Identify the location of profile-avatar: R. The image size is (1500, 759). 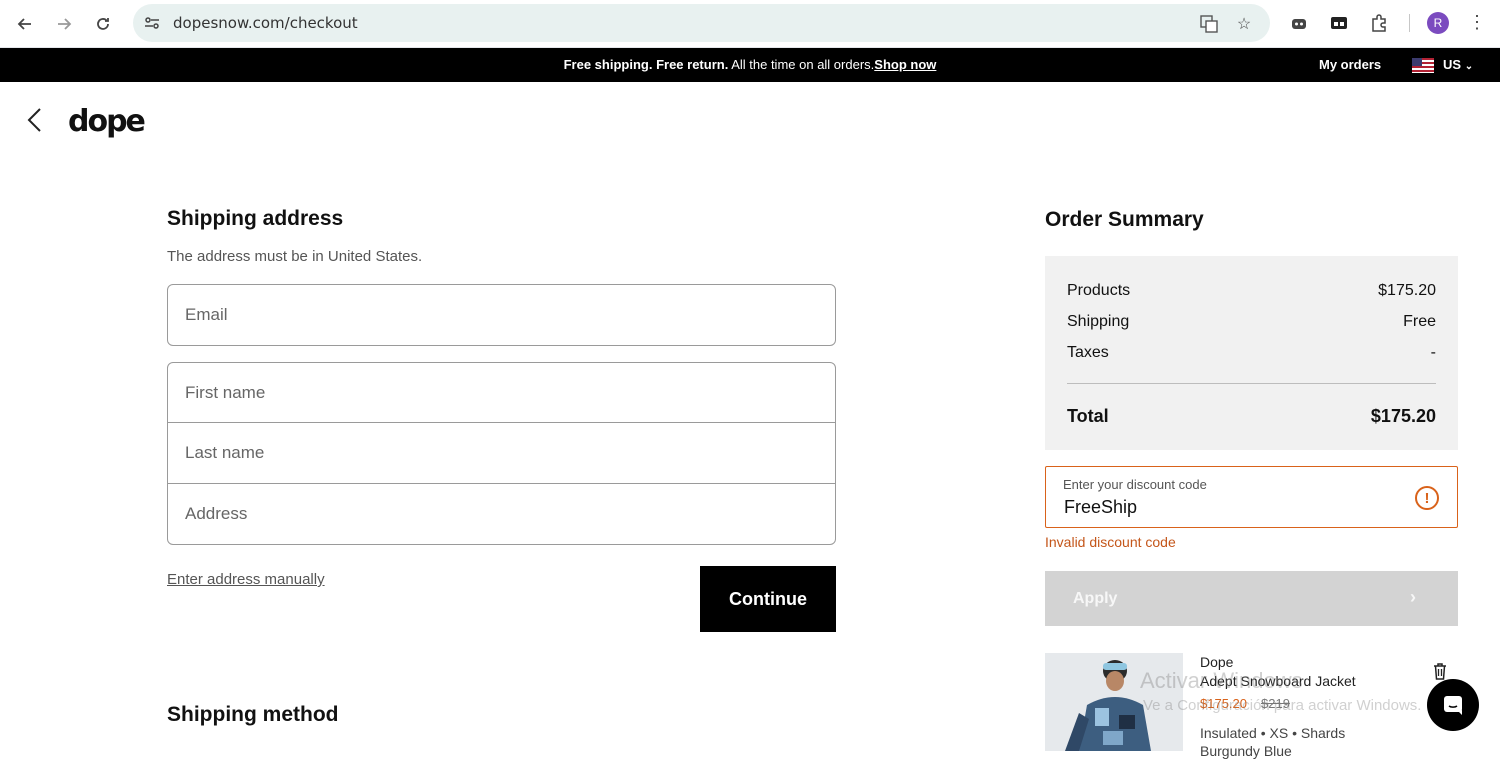
(1438, 23).